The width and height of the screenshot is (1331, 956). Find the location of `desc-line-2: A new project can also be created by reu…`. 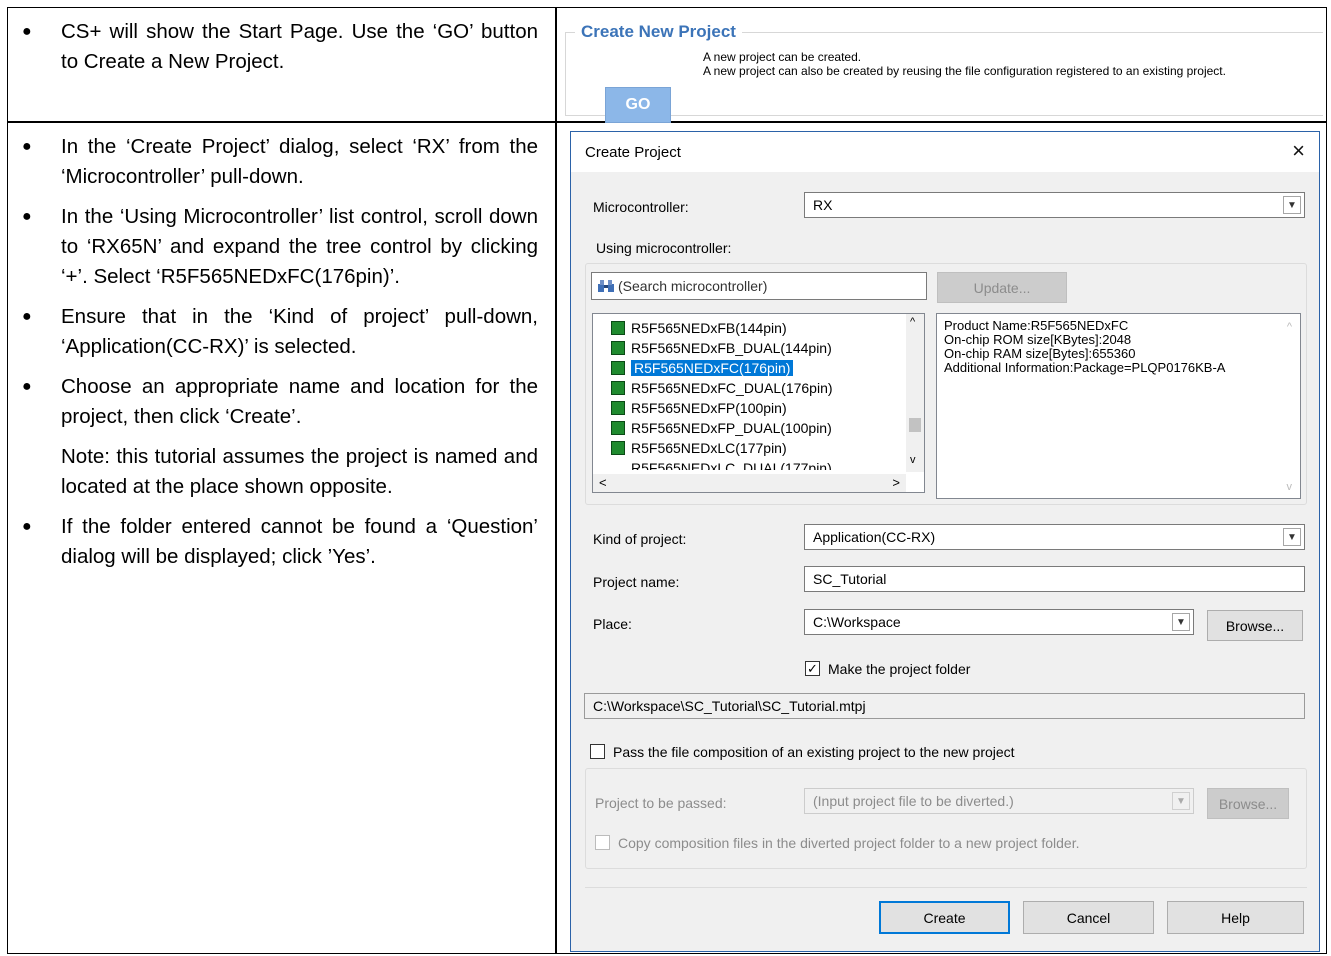

desc-line-2: A new project can also be created by reu… is located at coordinates (964, 71).